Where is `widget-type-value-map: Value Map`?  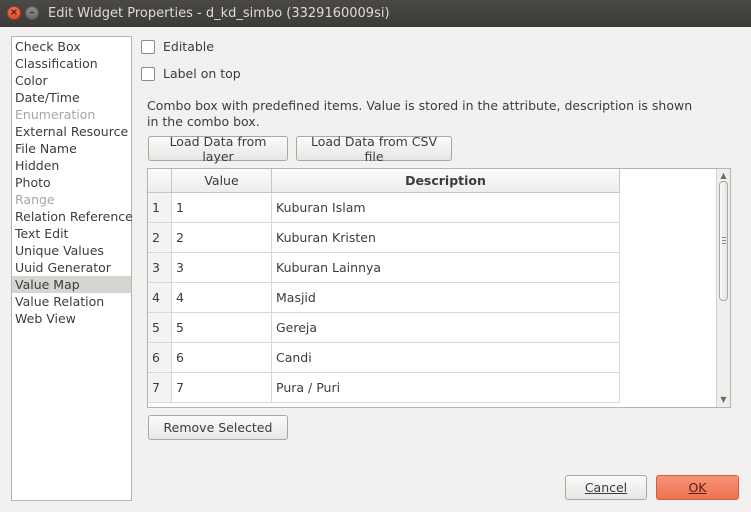
widget-type-value-map: Value Map is located at coordinates (71, 284).